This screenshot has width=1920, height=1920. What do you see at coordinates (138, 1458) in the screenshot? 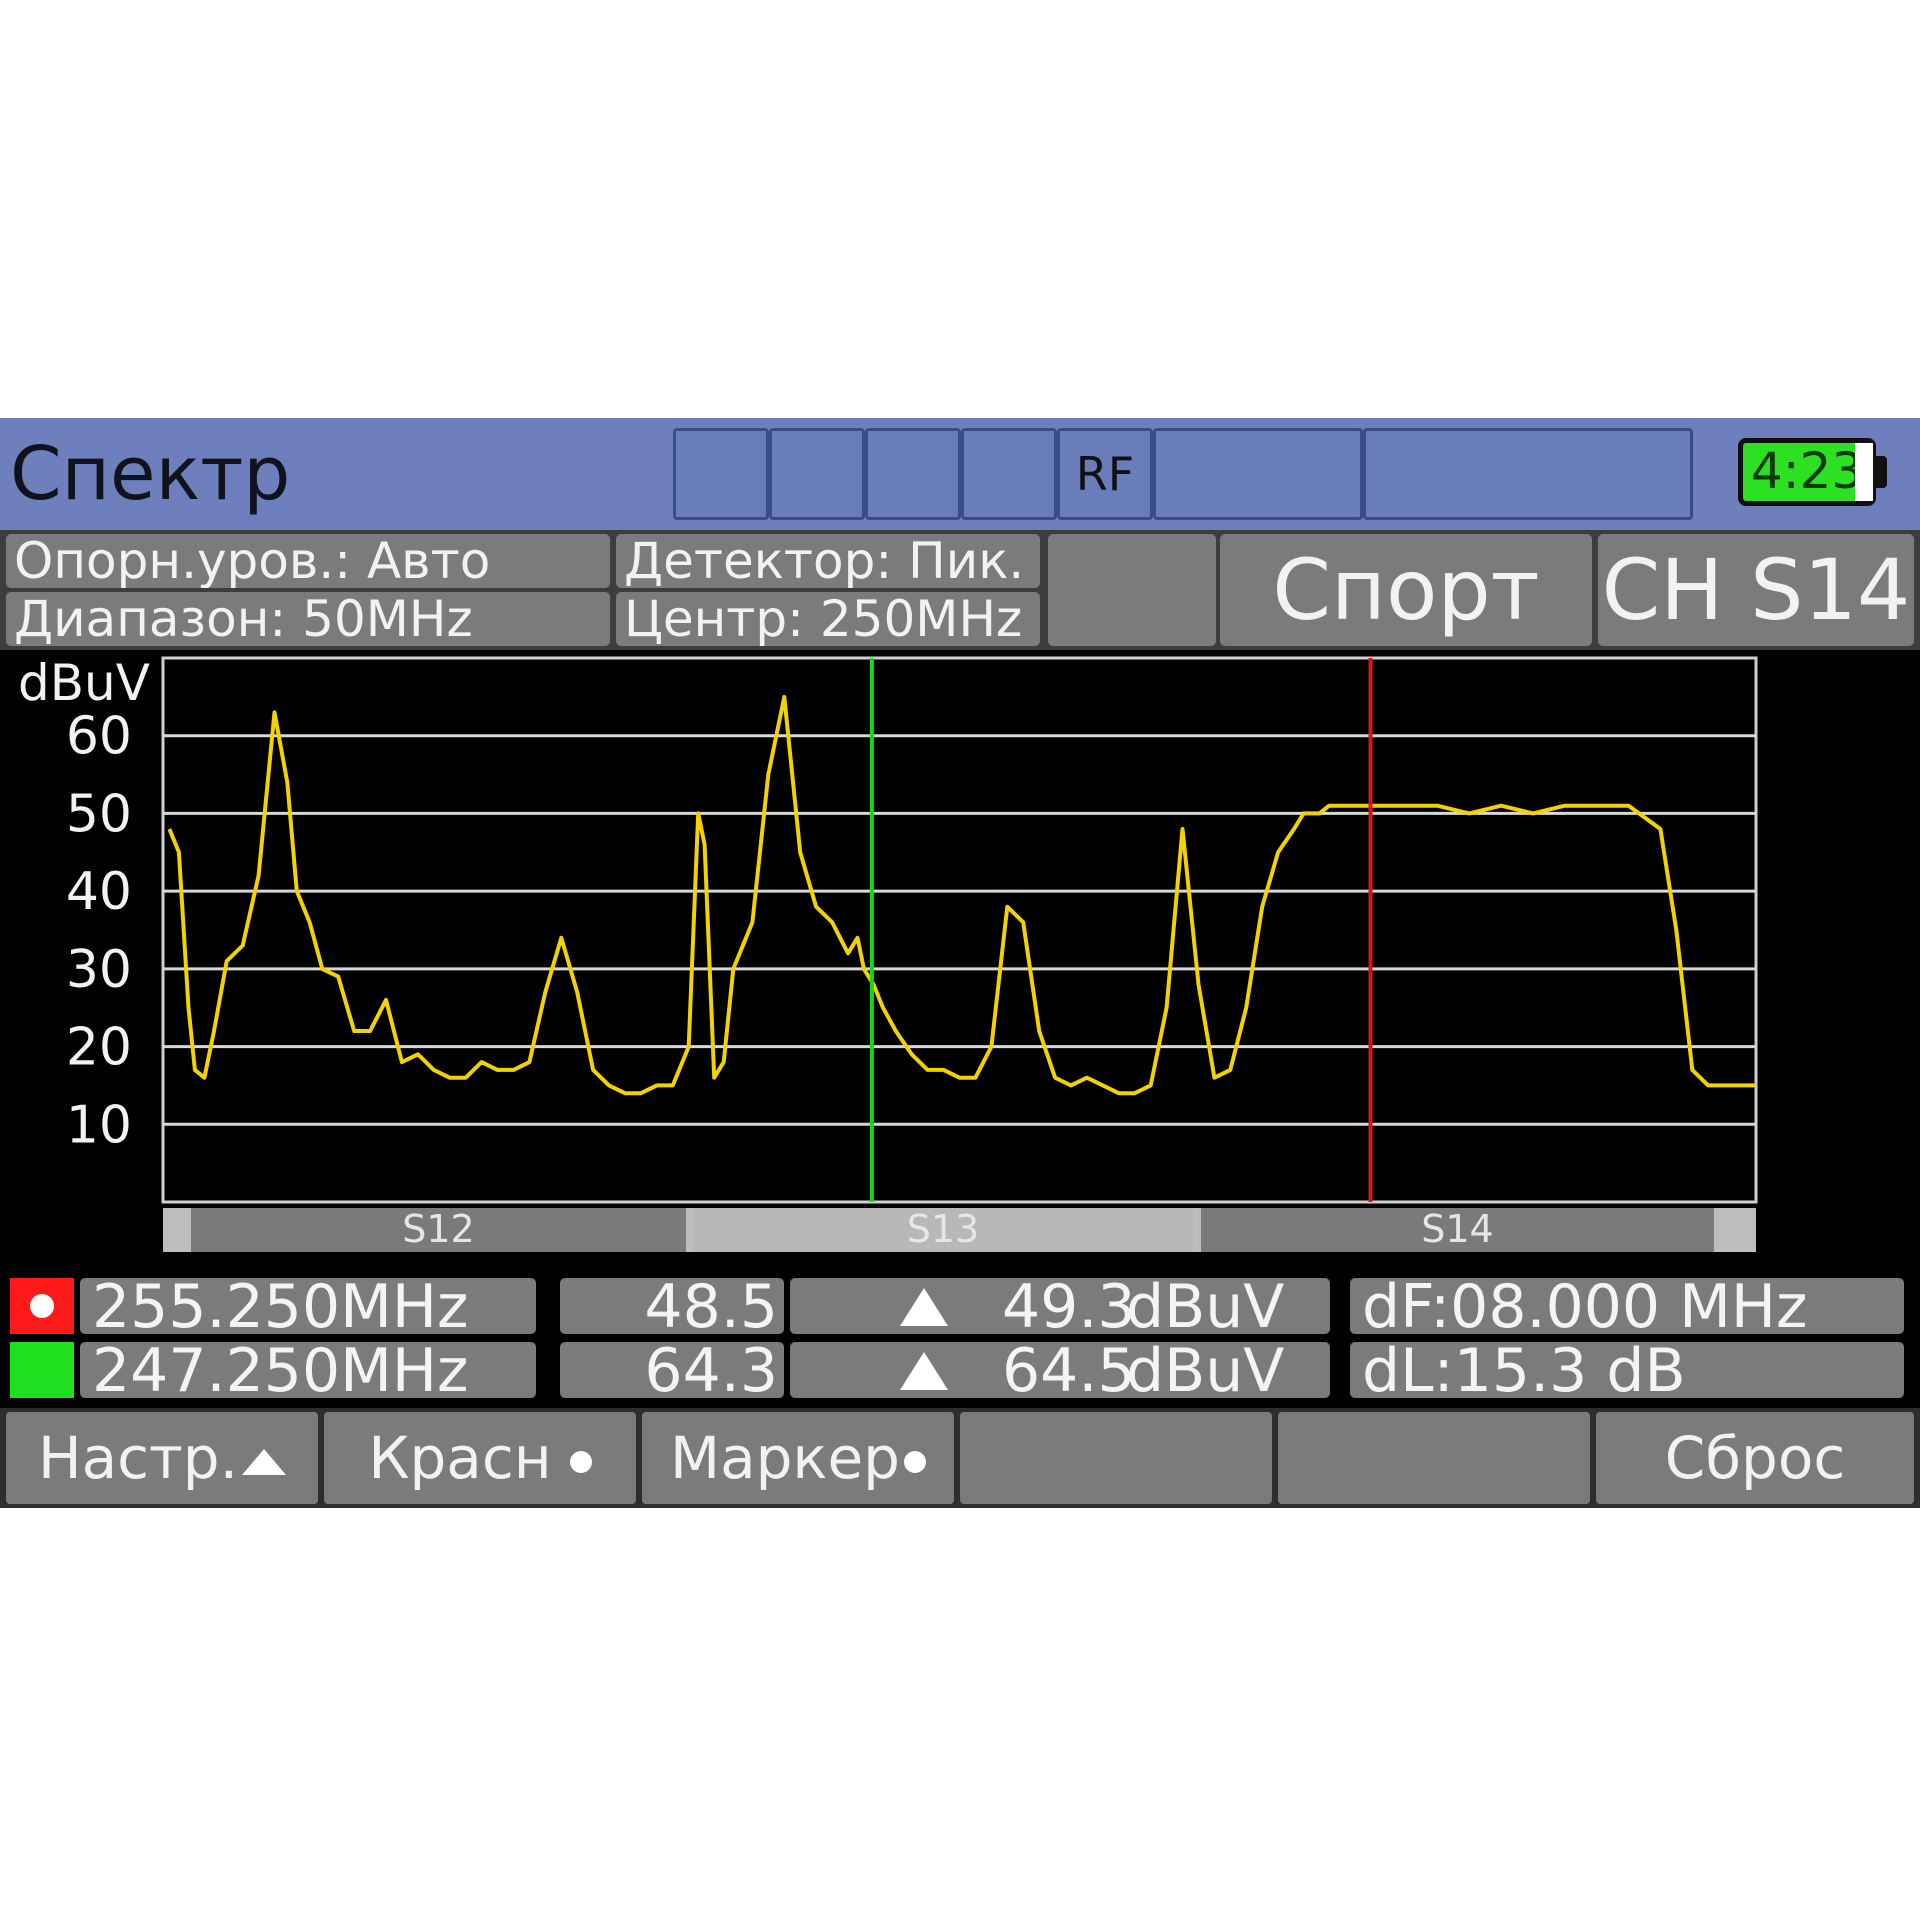
I see `softkey-label: Настр.` at bounding box center [138, 1458].